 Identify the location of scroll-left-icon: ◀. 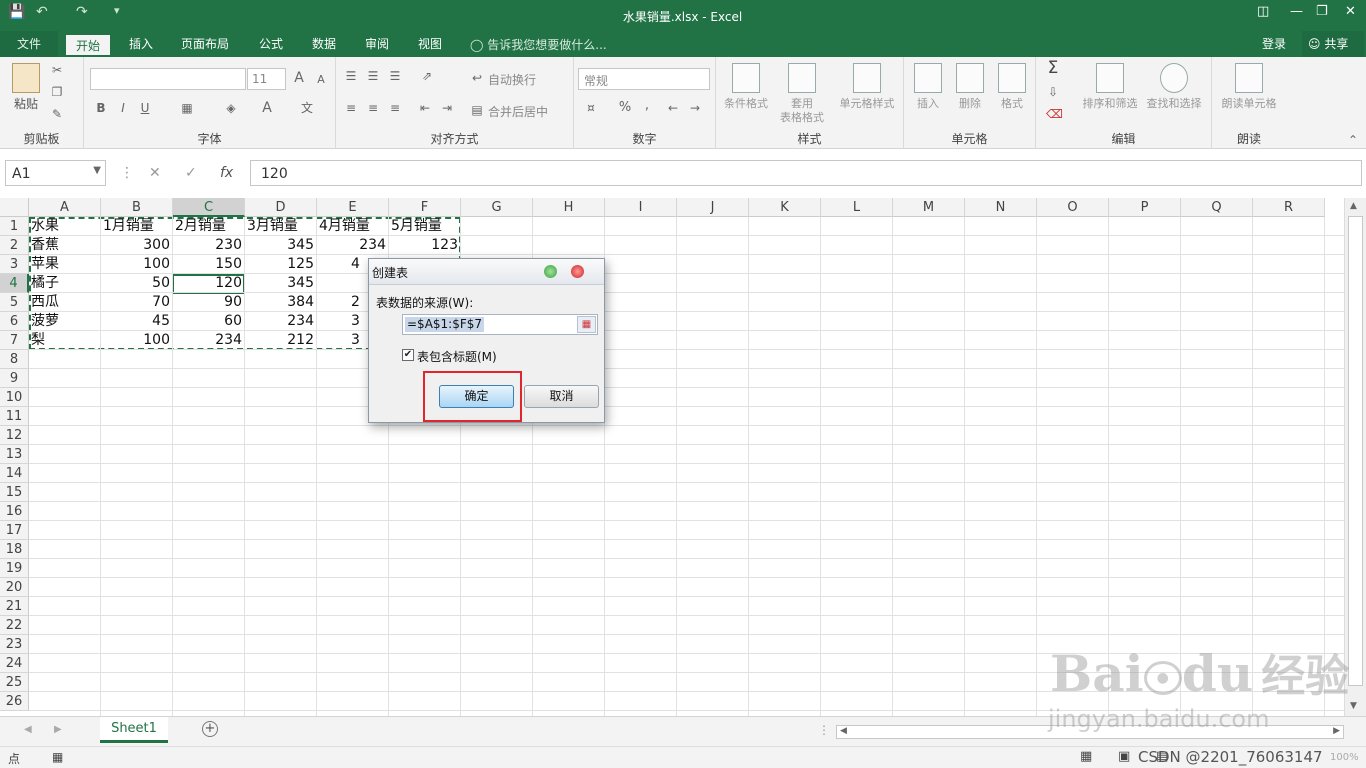
(843, 731).